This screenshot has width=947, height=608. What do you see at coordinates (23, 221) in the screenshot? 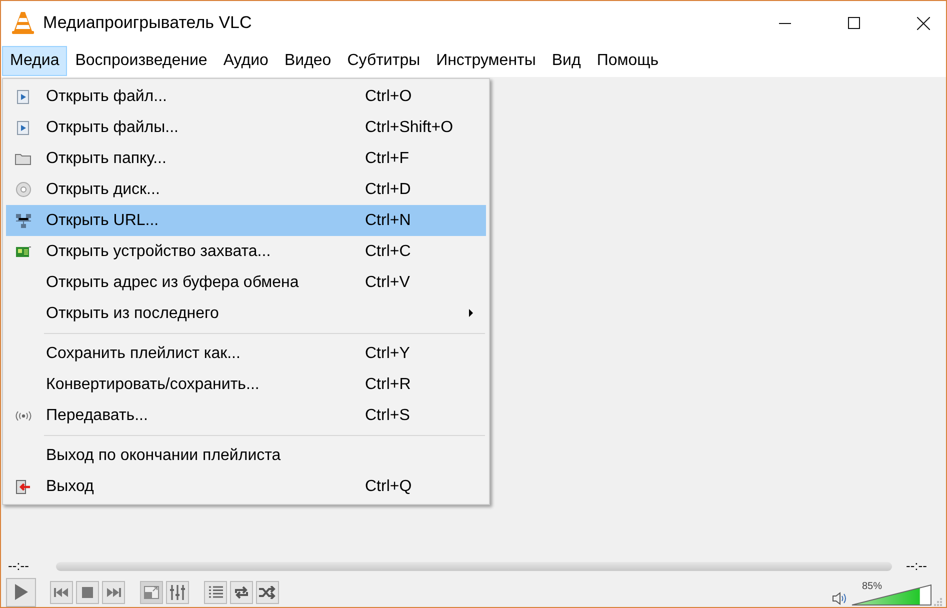
I see `network-icon` at bounding box center [23, 221].